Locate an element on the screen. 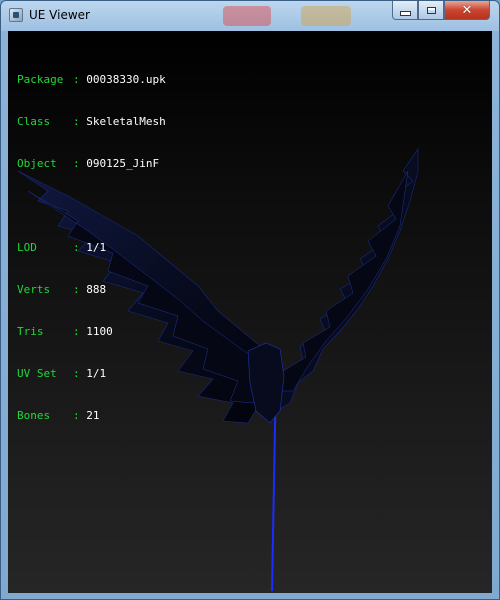  package-value: 00038330.upk is located at coordinates (126, 79).